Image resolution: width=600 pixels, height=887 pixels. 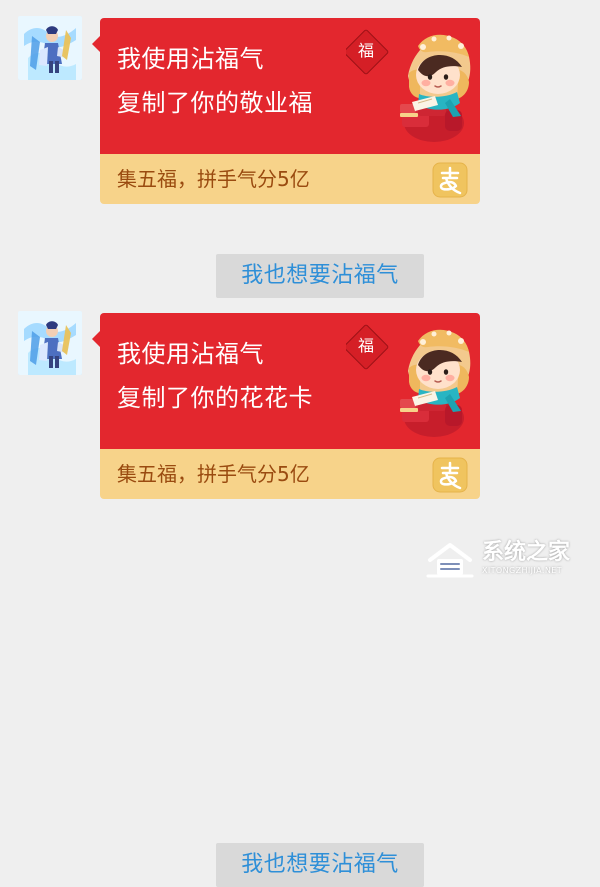 I want to click on card-main: 我使用沾福气 复制了你的花花卡 福, so click(x=290, y=381).